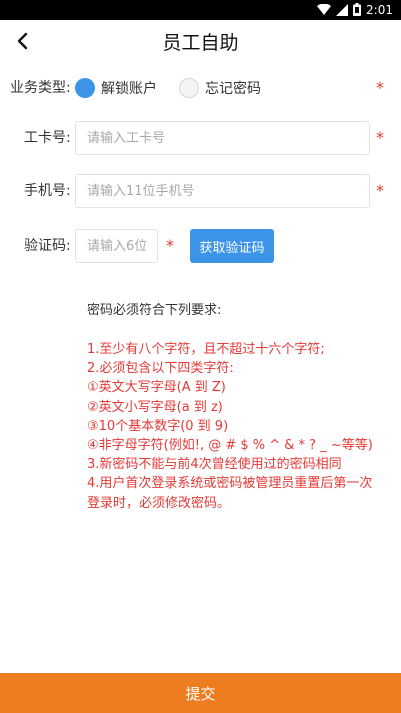 The height and width of the screenshot is (713, 401). I want to click on phone-label: 手机号:, so click(47, 191).